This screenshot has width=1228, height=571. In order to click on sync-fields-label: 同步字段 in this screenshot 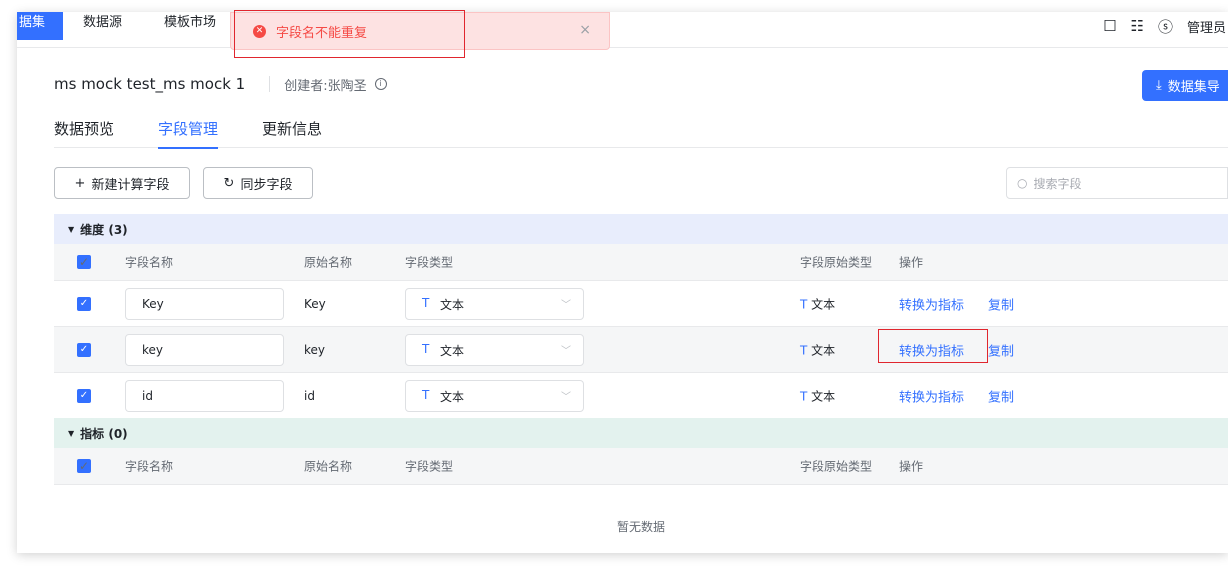, I will do `click(266, 185)`.